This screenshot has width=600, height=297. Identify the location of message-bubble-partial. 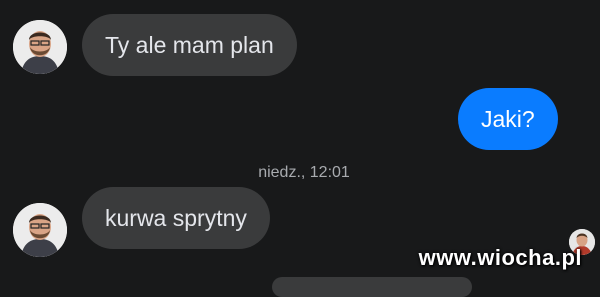
(372, 287).